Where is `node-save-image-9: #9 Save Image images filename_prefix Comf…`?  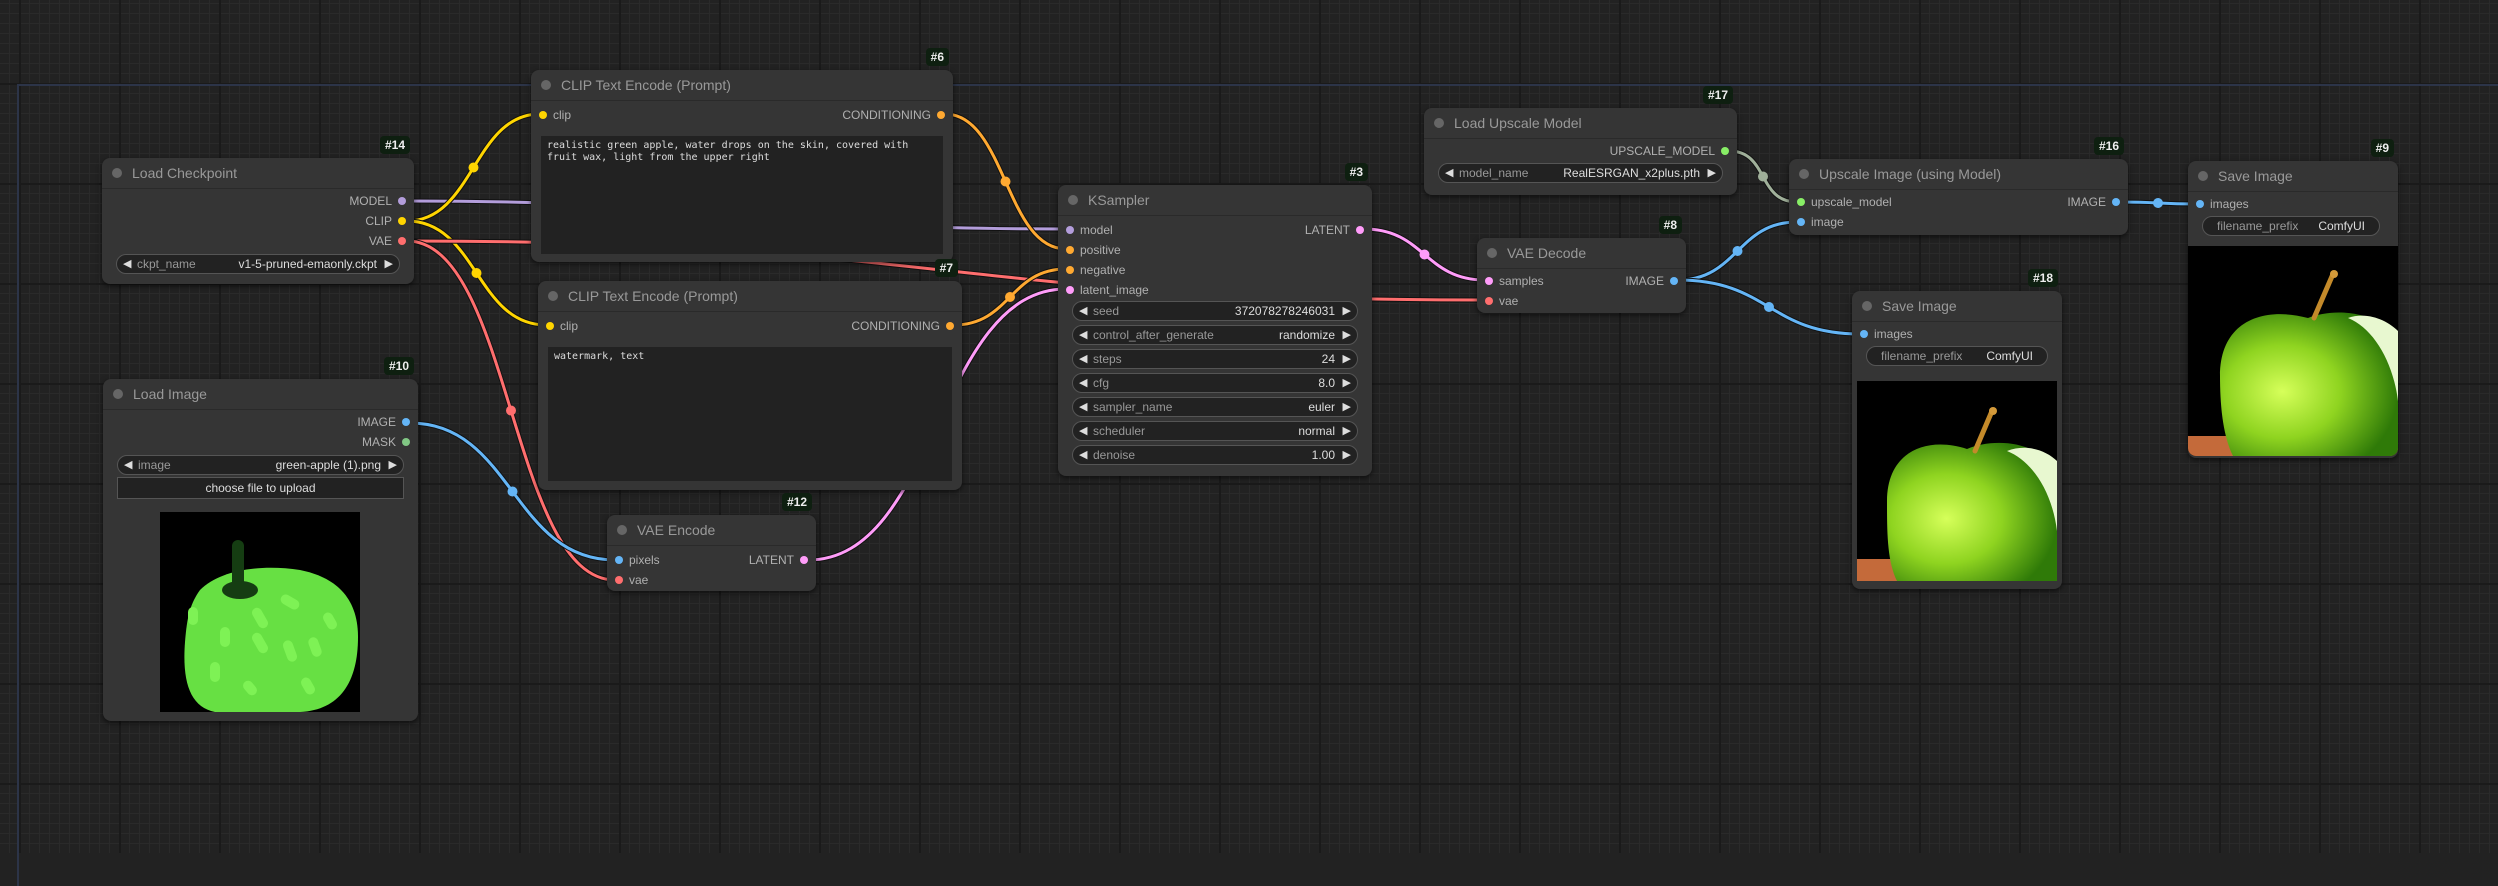 node-save-image-9: #9 Save Image images filename_prefix Comf… is located at coordinates (2293, 298).